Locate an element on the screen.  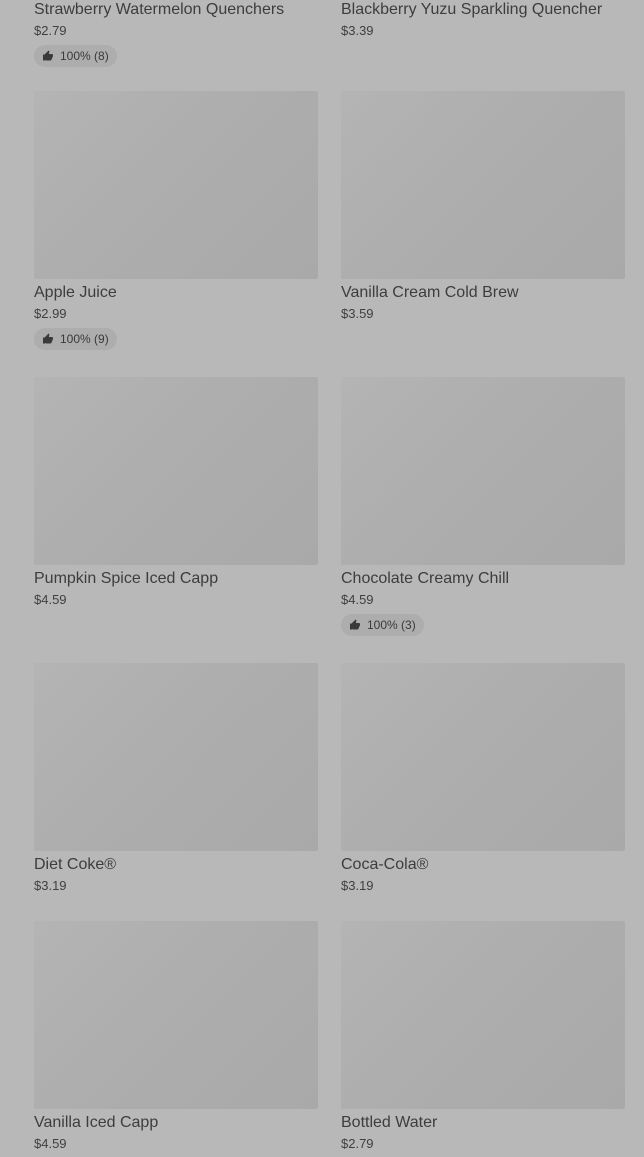
product-card: Chocolate Creamy Chill $4.59 100% (3) is located at coordinates (483, 506).